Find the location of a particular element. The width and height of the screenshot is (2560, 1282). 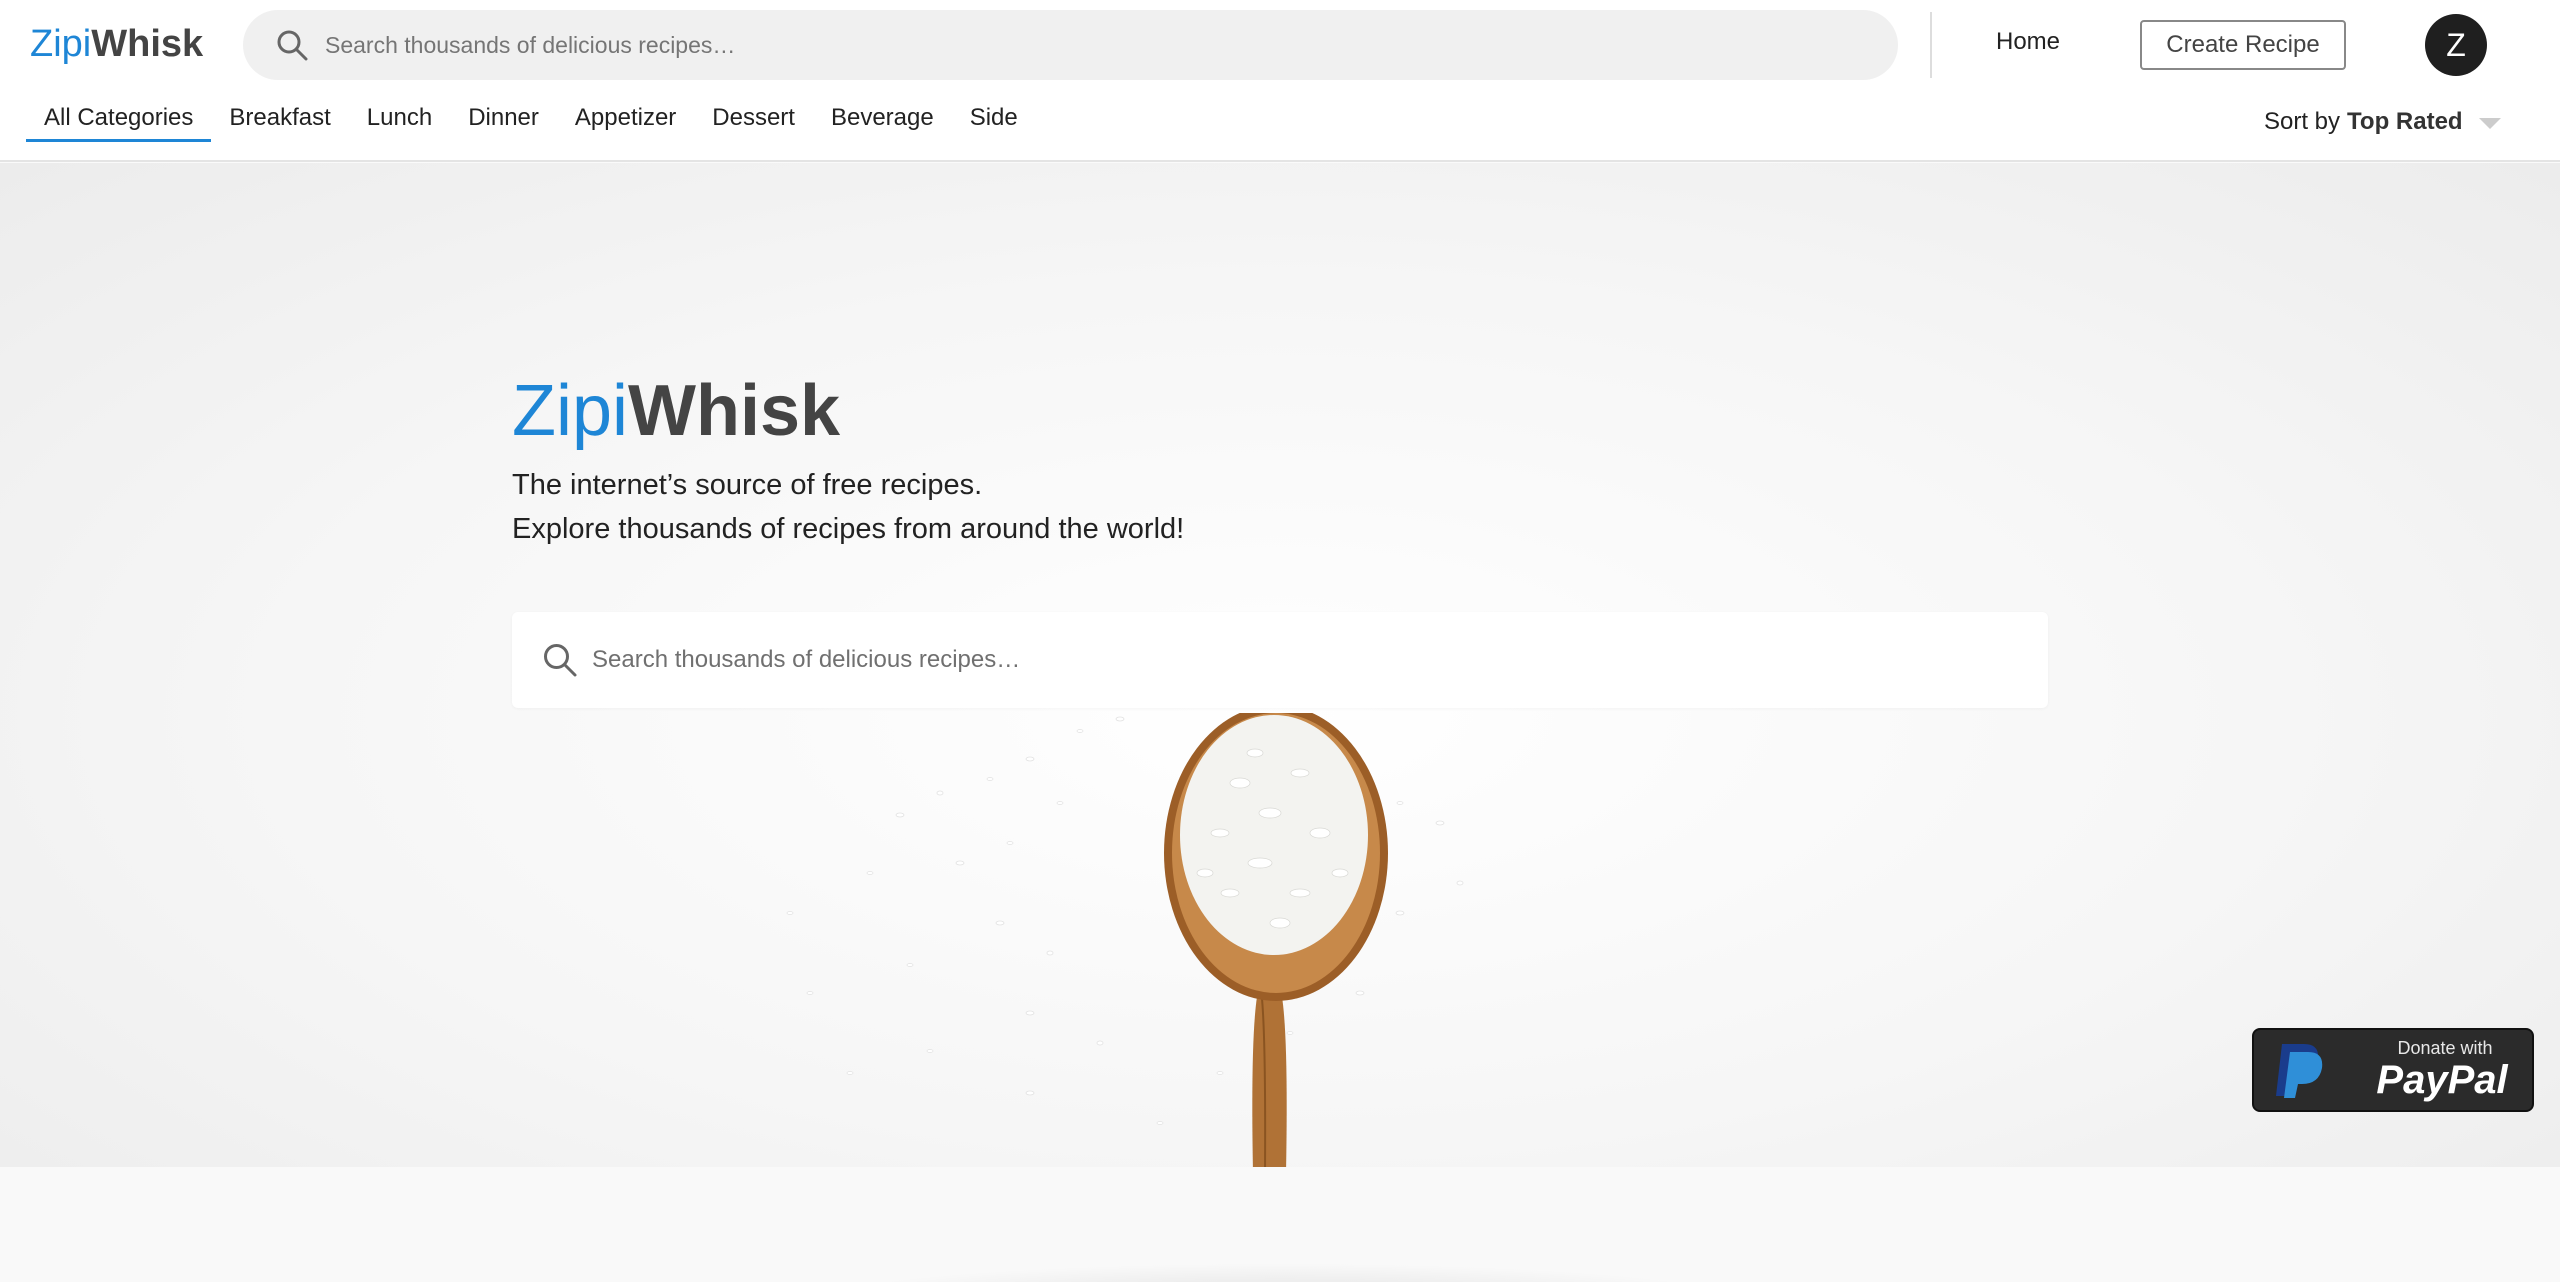

tab-dinner: Dinner is located at coordinates (503, 115).